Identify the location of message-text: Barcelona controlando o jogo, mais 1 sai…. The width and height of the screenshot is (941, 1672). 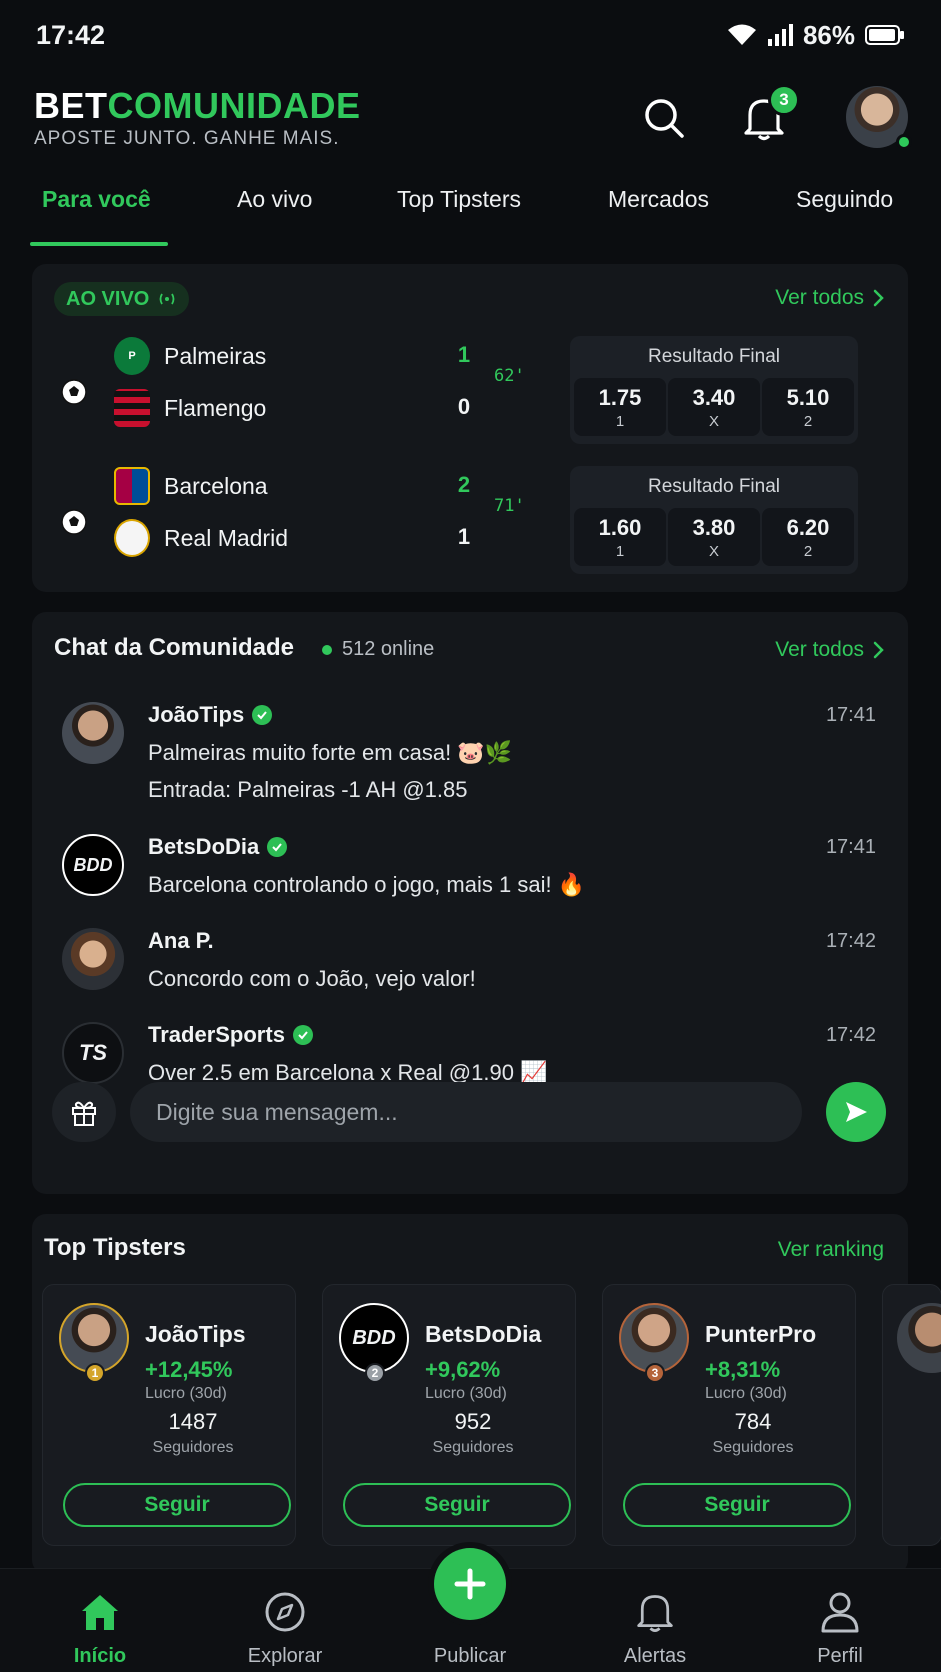
(367, 884).